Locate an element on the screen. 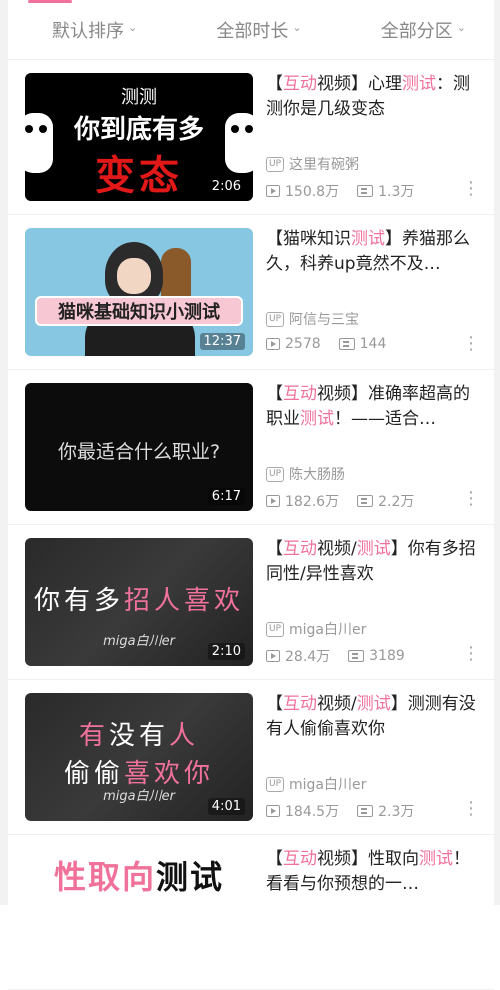 The width and height of the screenshot is (500, 990). thumbnail-text: 你有多招人喜欢 is located at coordinates (139, 601).